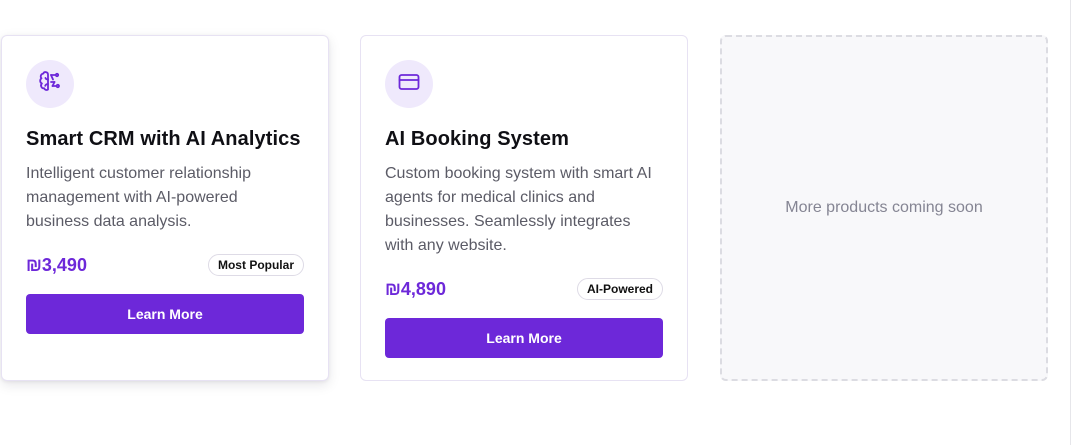  Describe the element at coordinates (415, 288) in the screenshot. I see `product-price: ₪4,890` at that location.